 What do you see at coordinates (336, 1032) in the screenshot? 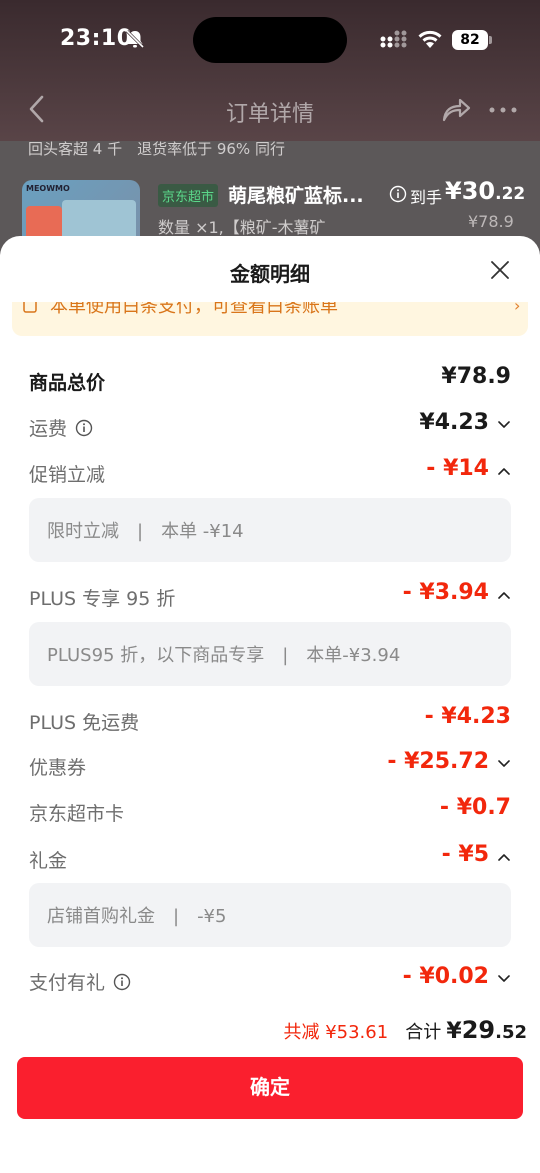
I see `total-reduction: 共减 ¥53.61` at bounding box center [336, 1032].